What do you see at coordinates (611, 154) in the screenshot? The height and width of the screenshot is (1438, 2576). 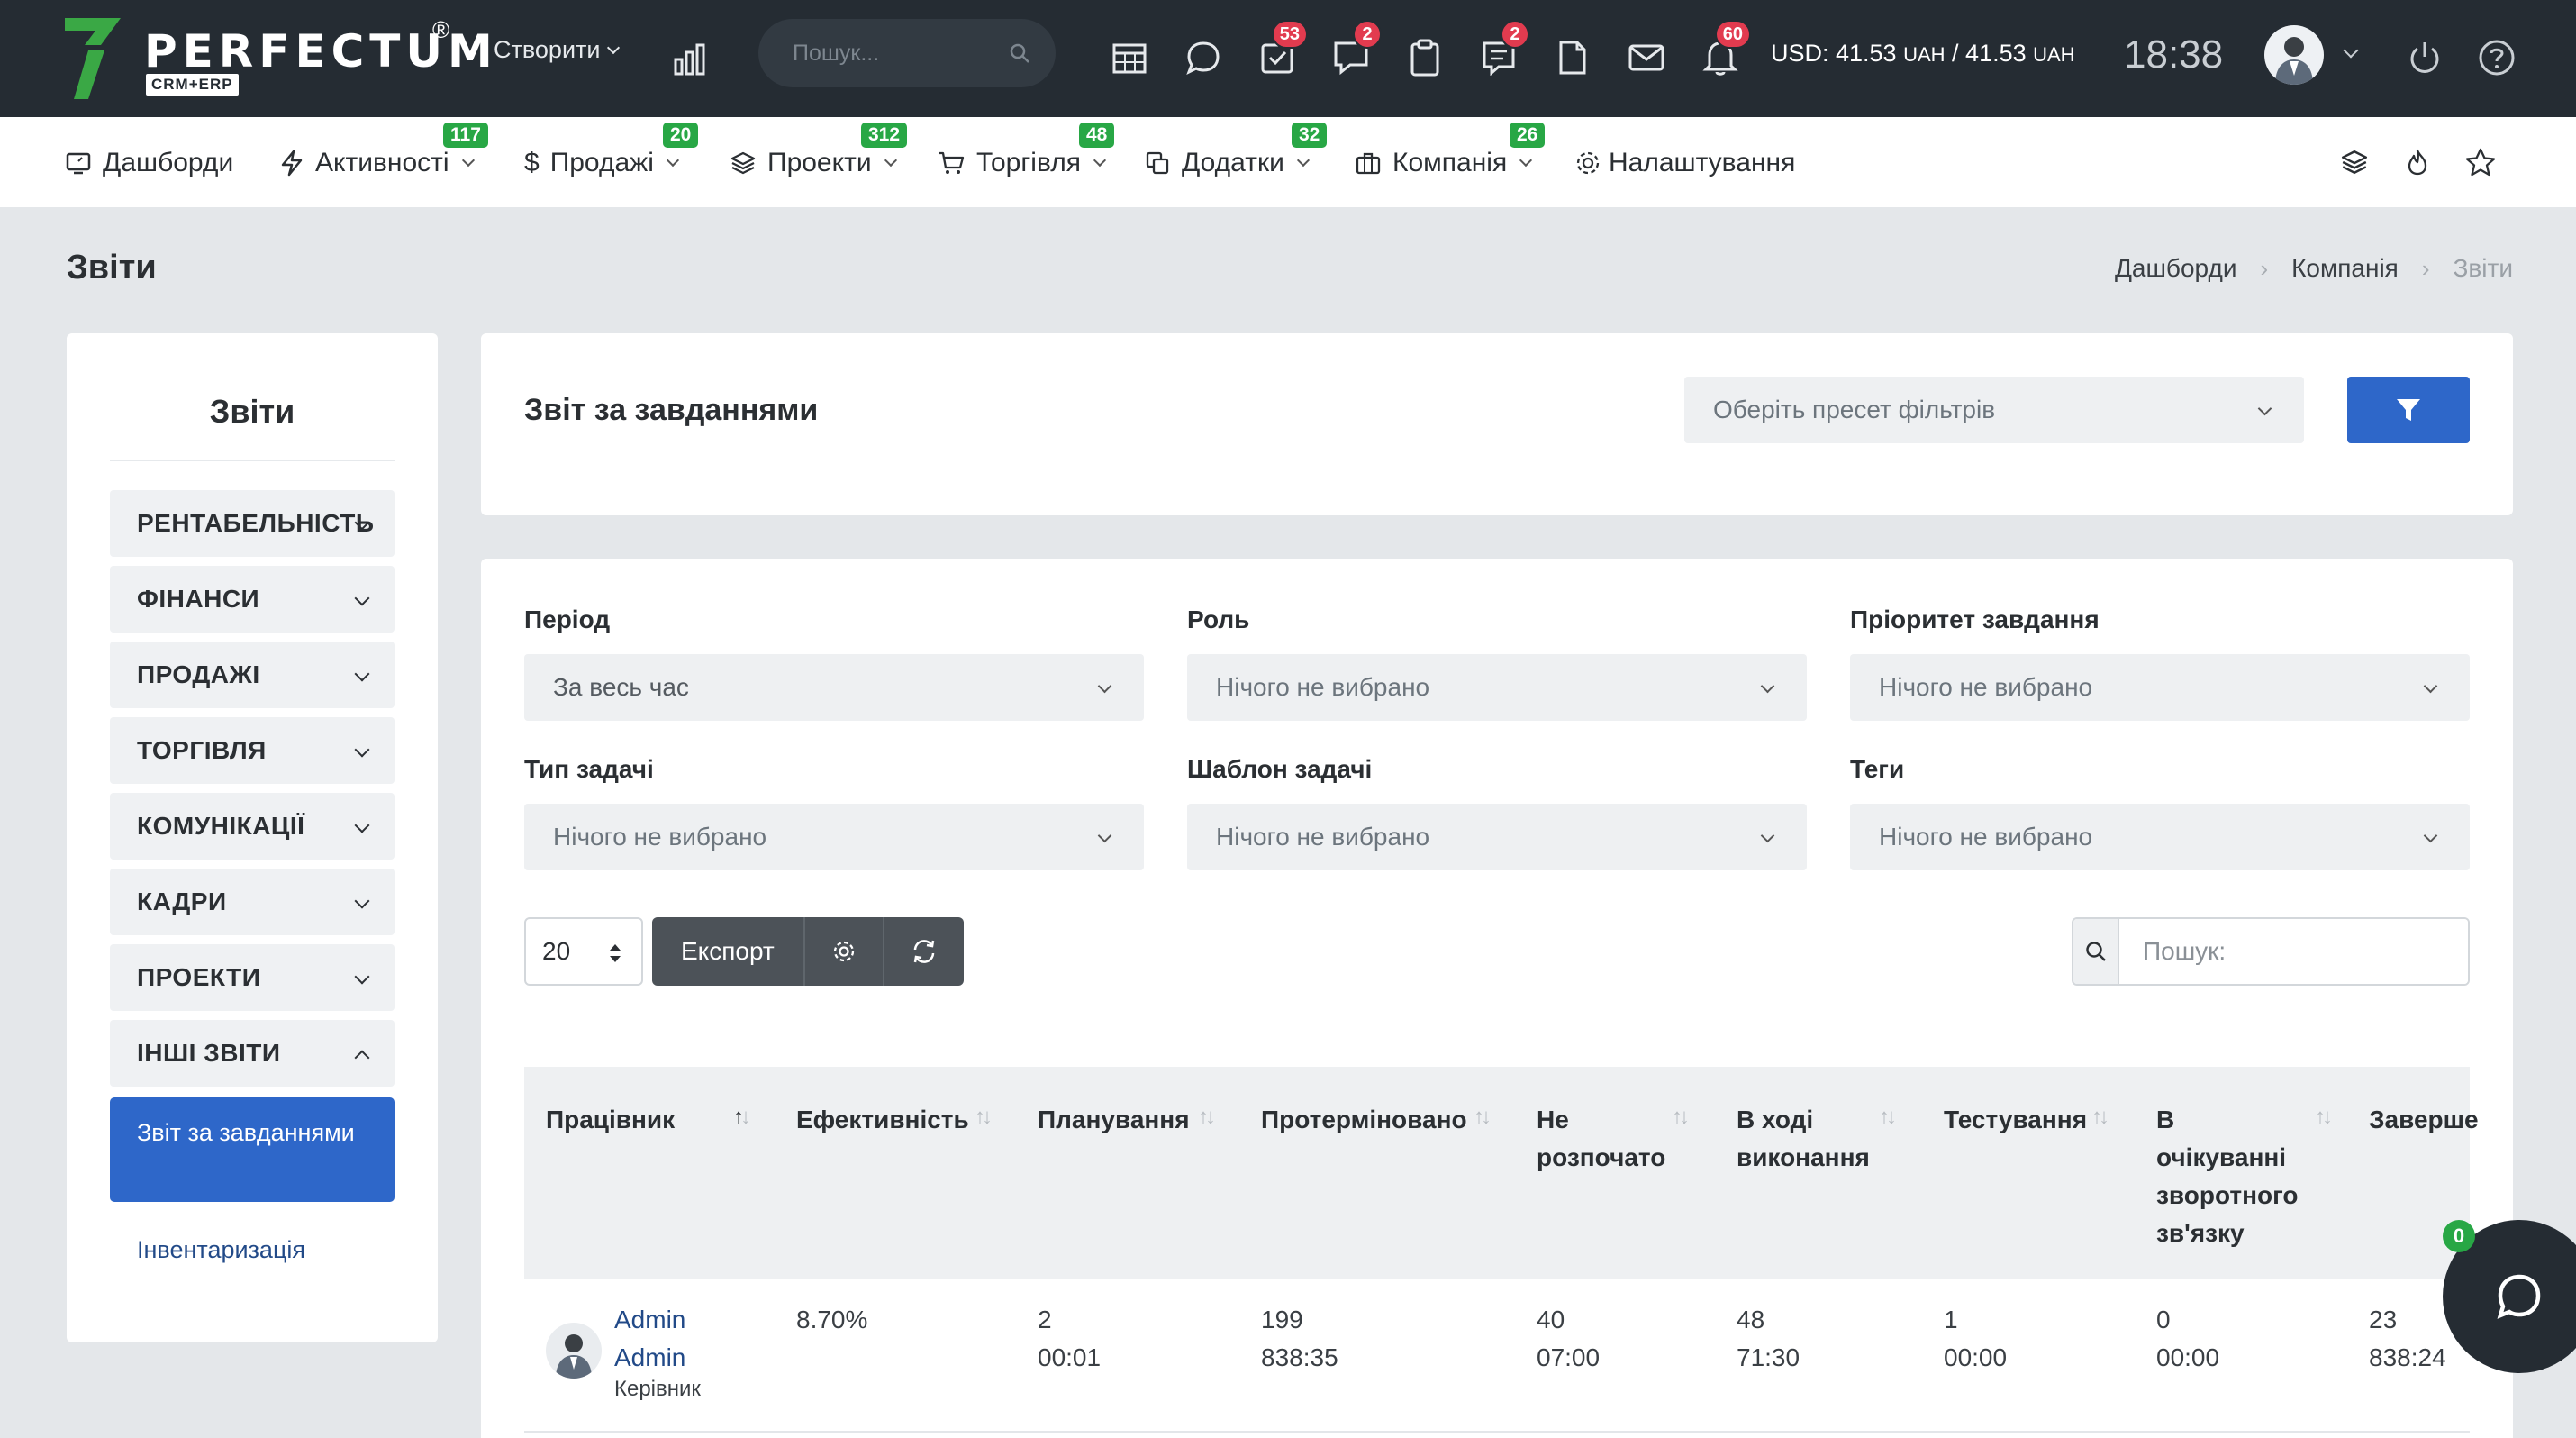 I see `nav-item-sales: $ Продажі 20` at bounding box center [611, 154].